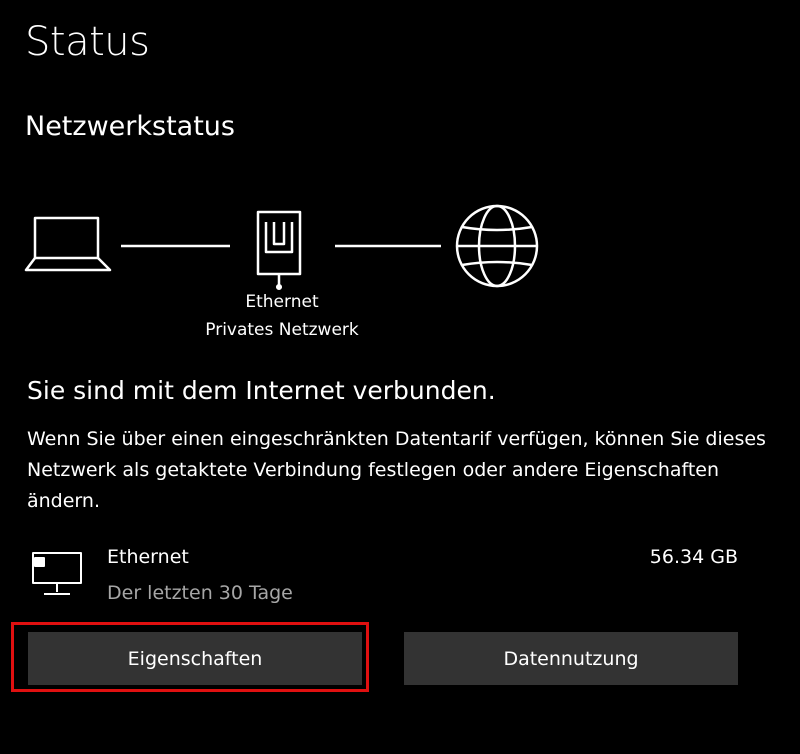 The height and width of the screenshot is (754, 800). I want to click on network-profile: Privates Netzwerk, so click(282, 330).